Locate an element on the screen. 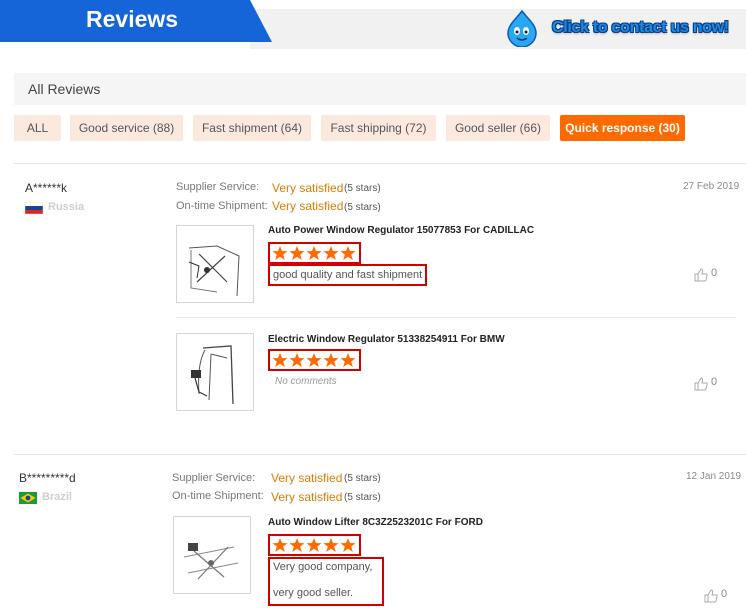 The height and width of the screenshot is (612, 746). all-reviews-label: All Reviews is located at coordinates (64, 89).